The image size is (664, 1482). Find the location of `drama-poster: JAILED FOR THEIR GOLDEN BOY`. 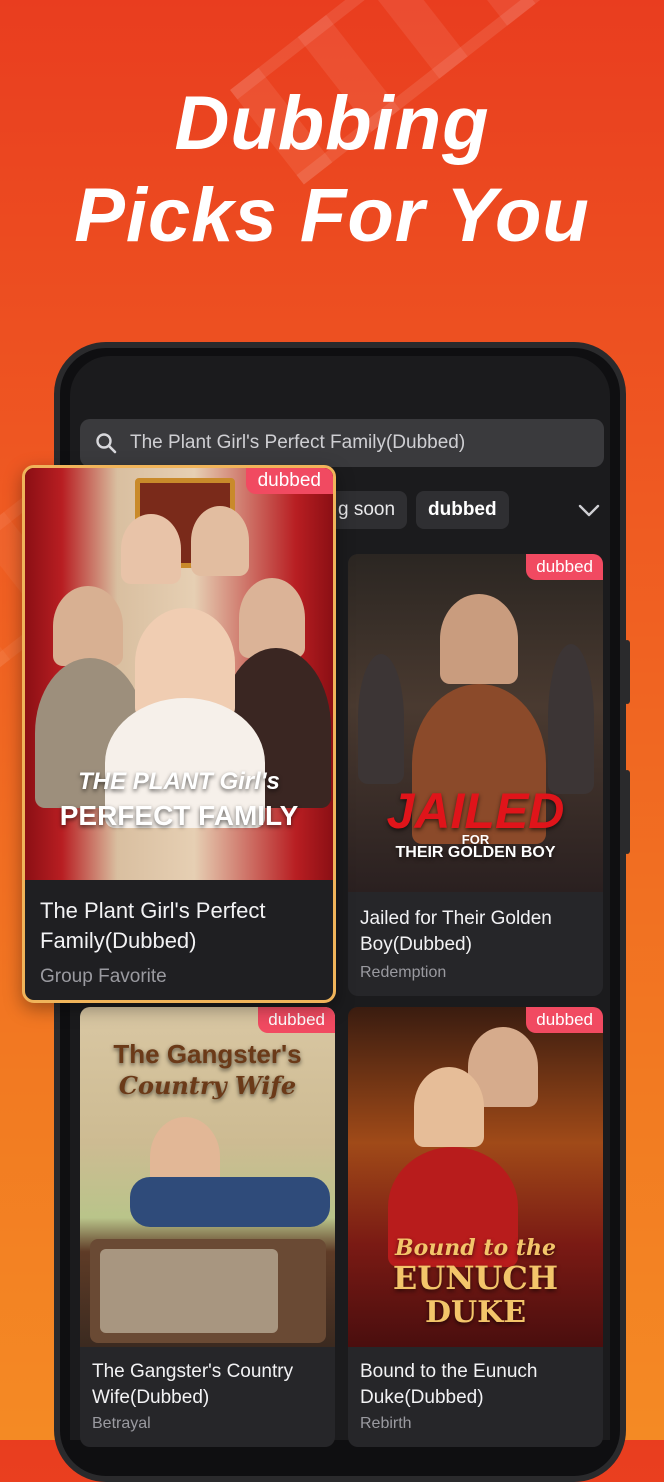

drama-poster: JAILED FOR THEIR GOLDEN BOY is located at coordinates (475, 723).